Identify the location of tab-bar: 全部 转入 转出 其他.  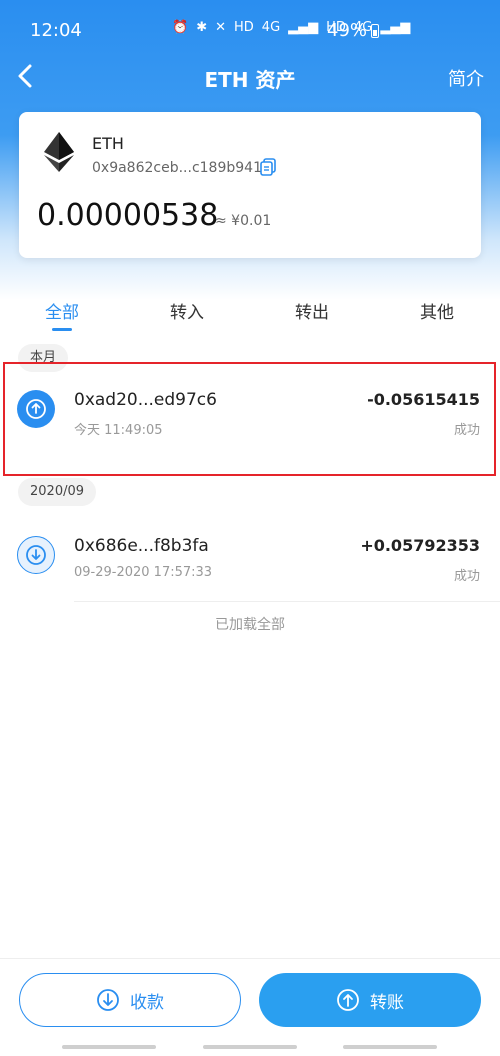
(250, 318).